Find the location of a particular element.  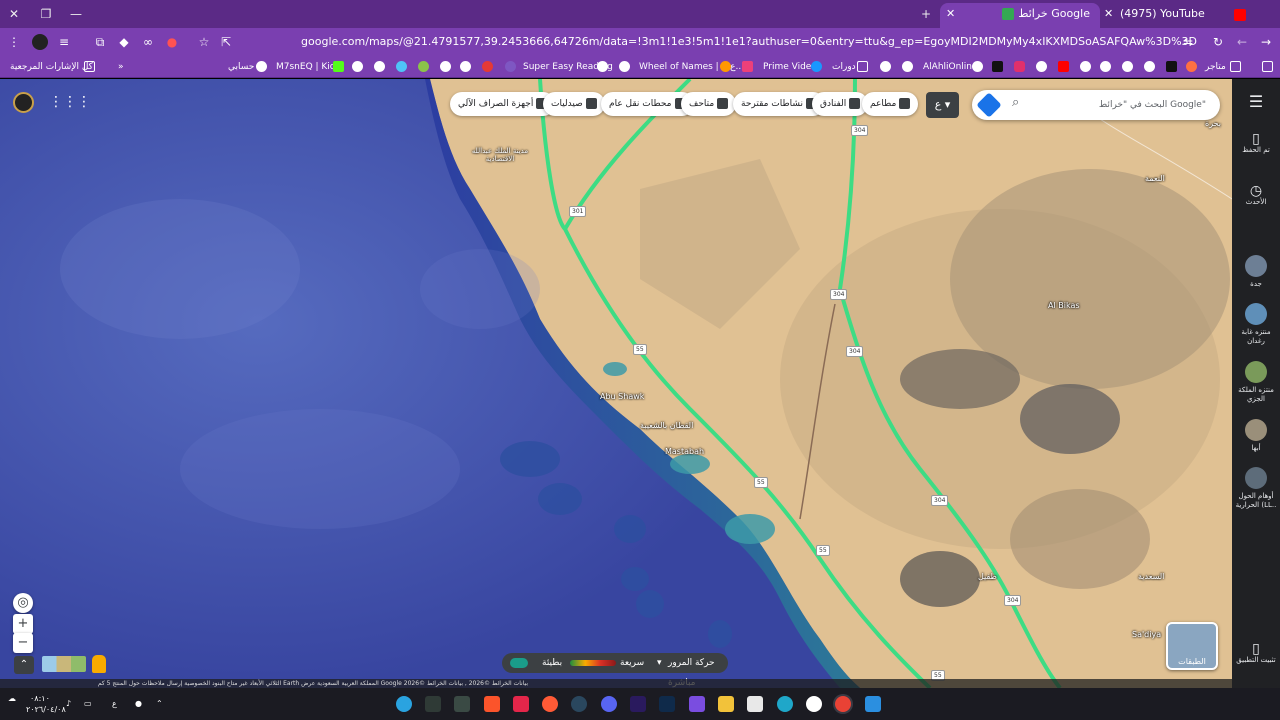

bookmark-prime-video: Prime Video is located at coordinates (790, 67).